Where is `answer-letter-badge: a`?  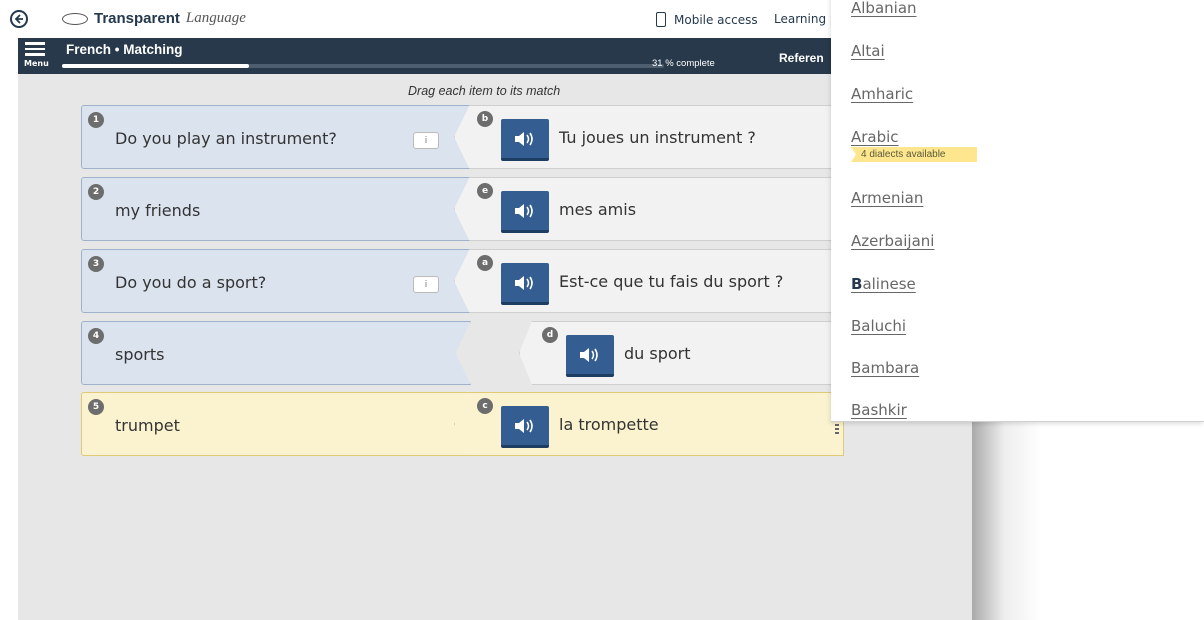 answer-letter-badge: a is located at coordinates (485, 263).